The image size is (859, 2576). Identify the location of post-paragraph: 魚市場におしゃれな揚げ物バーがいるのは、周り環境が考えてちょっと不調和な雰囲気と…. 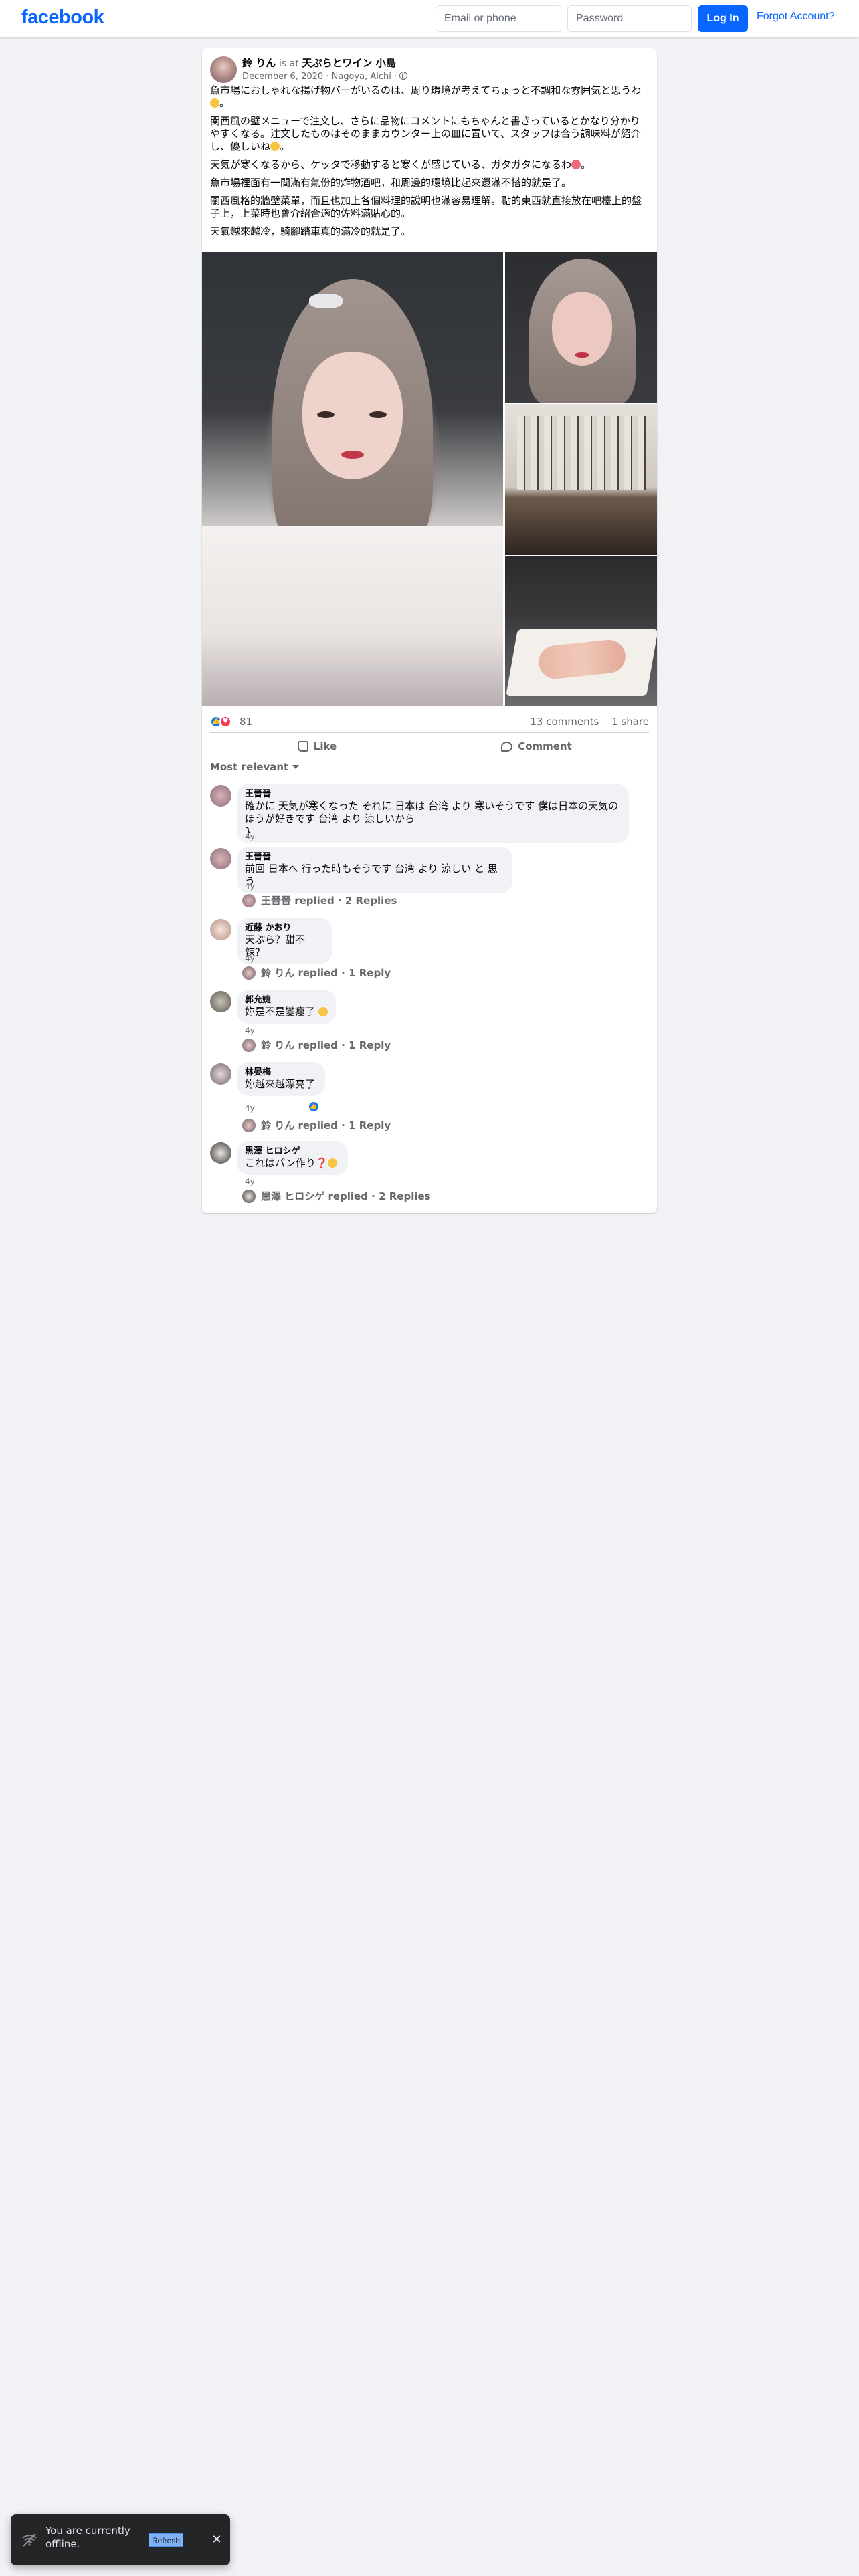
(426, 96).